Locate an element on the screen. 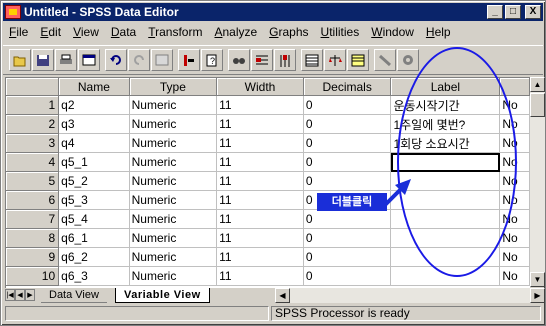 Image resolution: width=546 pixels, height=326 pixels. insert-variable-icon is located at coordinates (285, 60).